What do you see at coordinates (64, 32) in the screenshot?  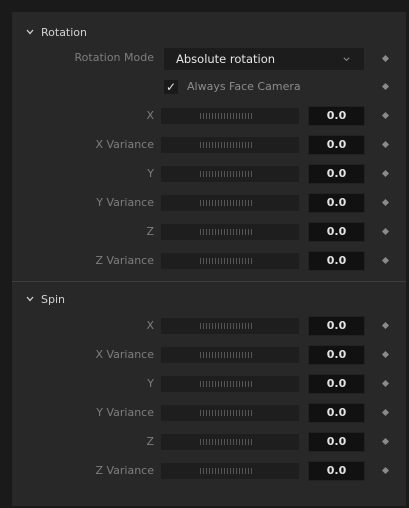 I see `rotation-section-title: Rotation` at bounding box center [64, 32].